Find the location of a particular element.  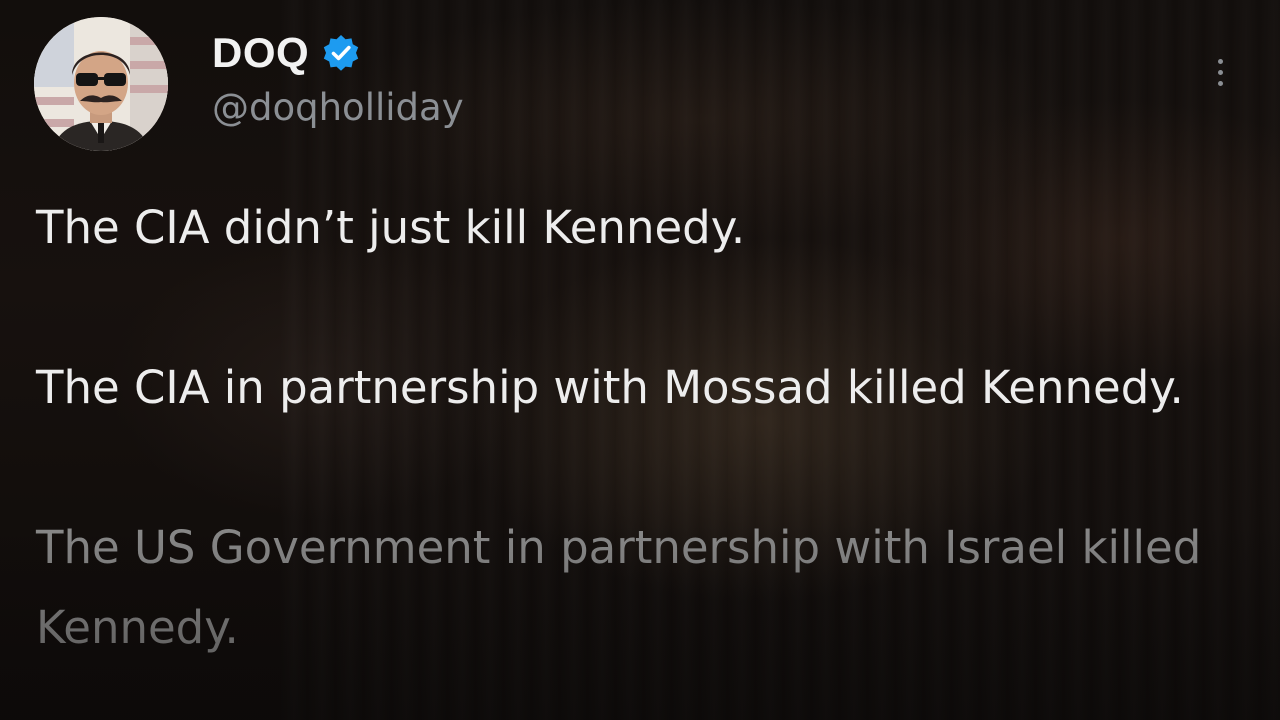

author-handle: @doqholliday is located at coordinates (338, 108).